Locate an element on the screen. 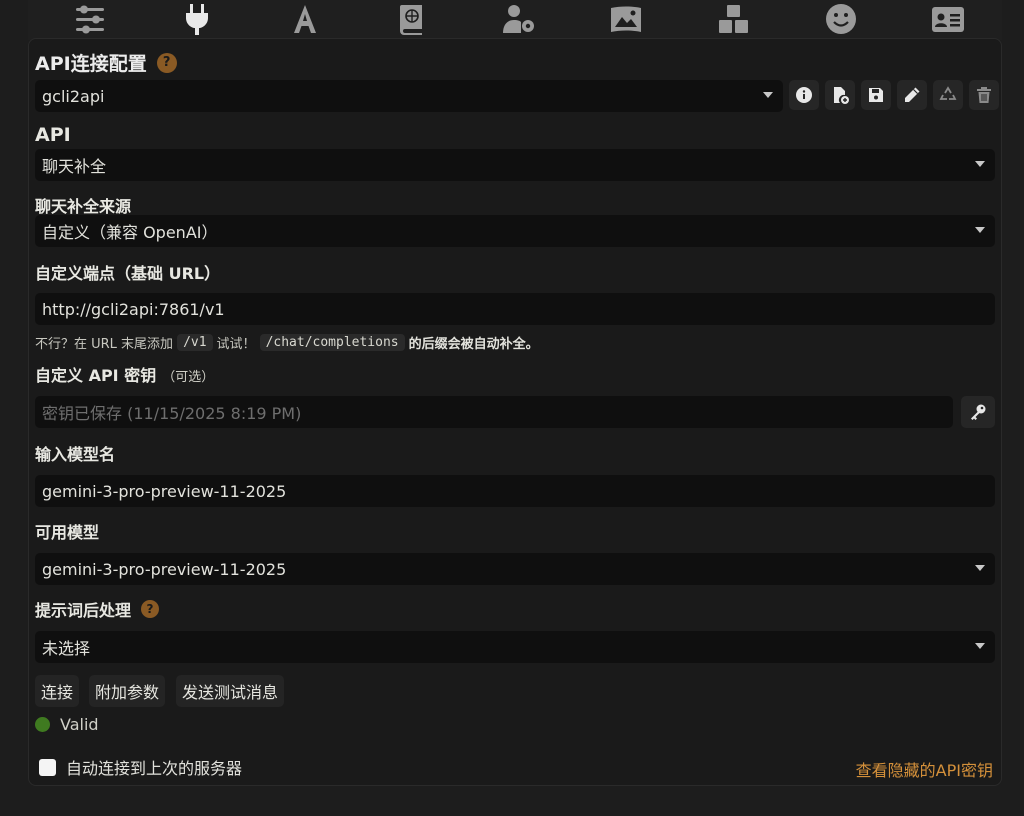 This screenshot has height=816, width=1024. top-navigation-bar is located at coordinates (515, 20).